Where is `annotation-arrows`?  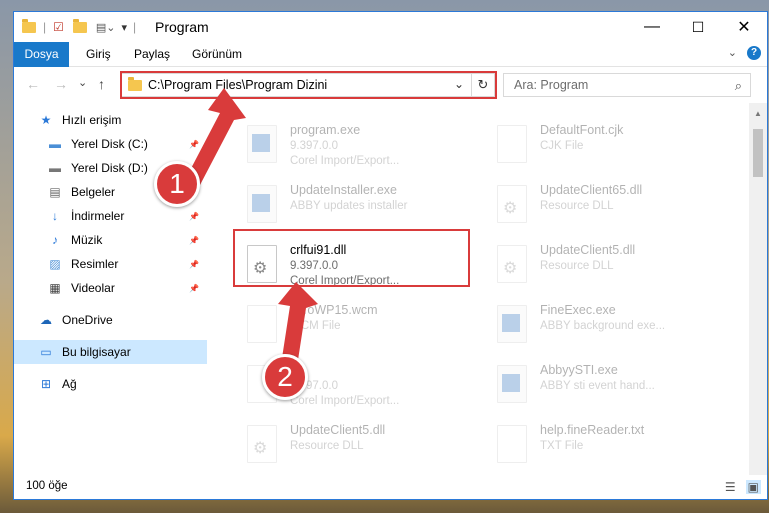
annotation-arrows is located at coordinates (252, 224).